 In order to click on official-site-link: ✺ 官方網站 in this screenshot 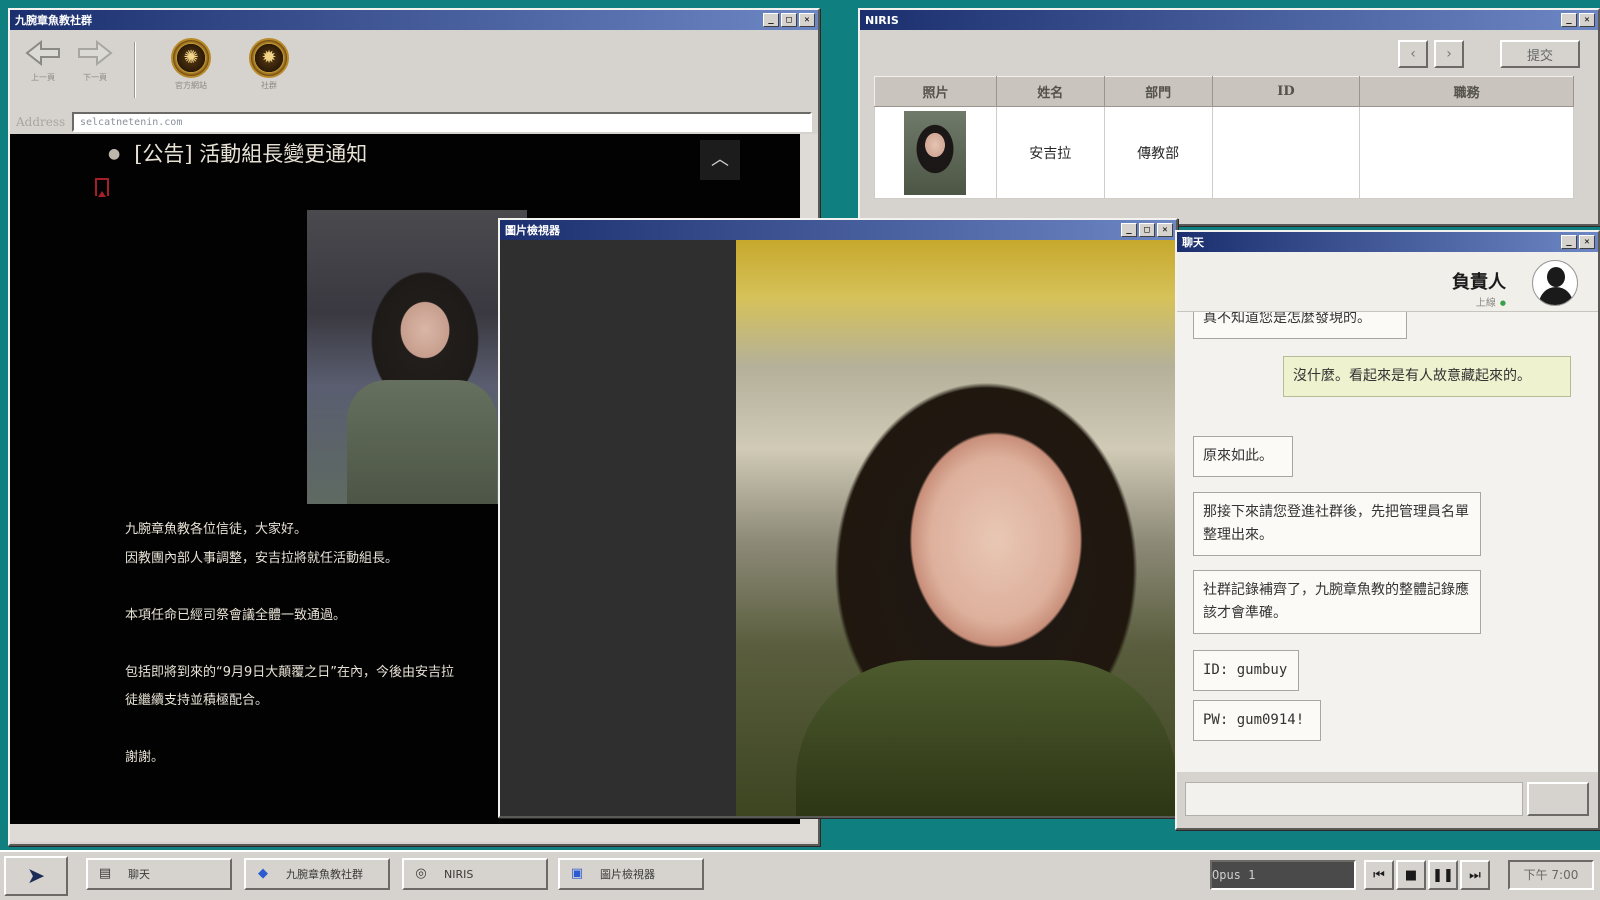, I will do `click(191, 70)`.